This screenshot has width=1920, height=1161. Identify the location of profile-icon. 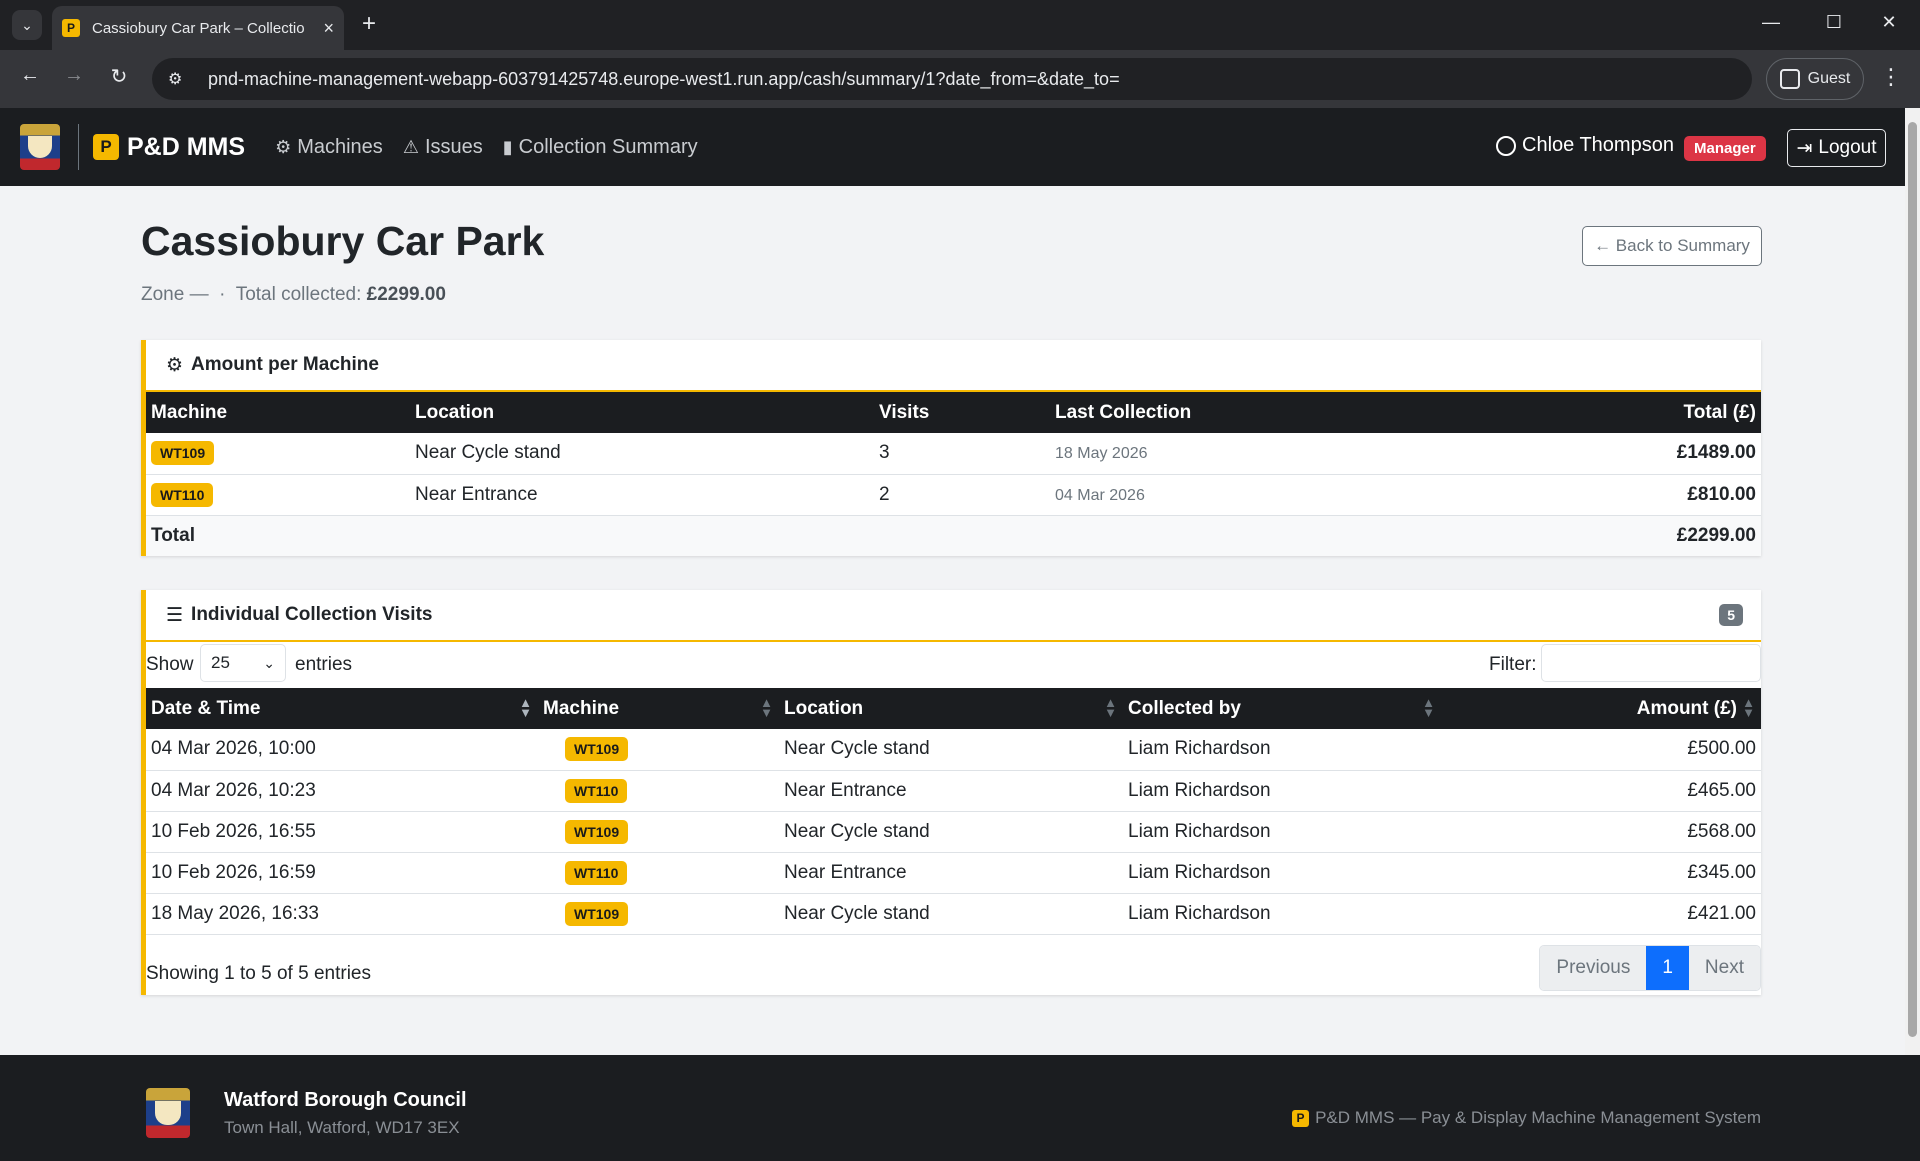
(1789, 79).